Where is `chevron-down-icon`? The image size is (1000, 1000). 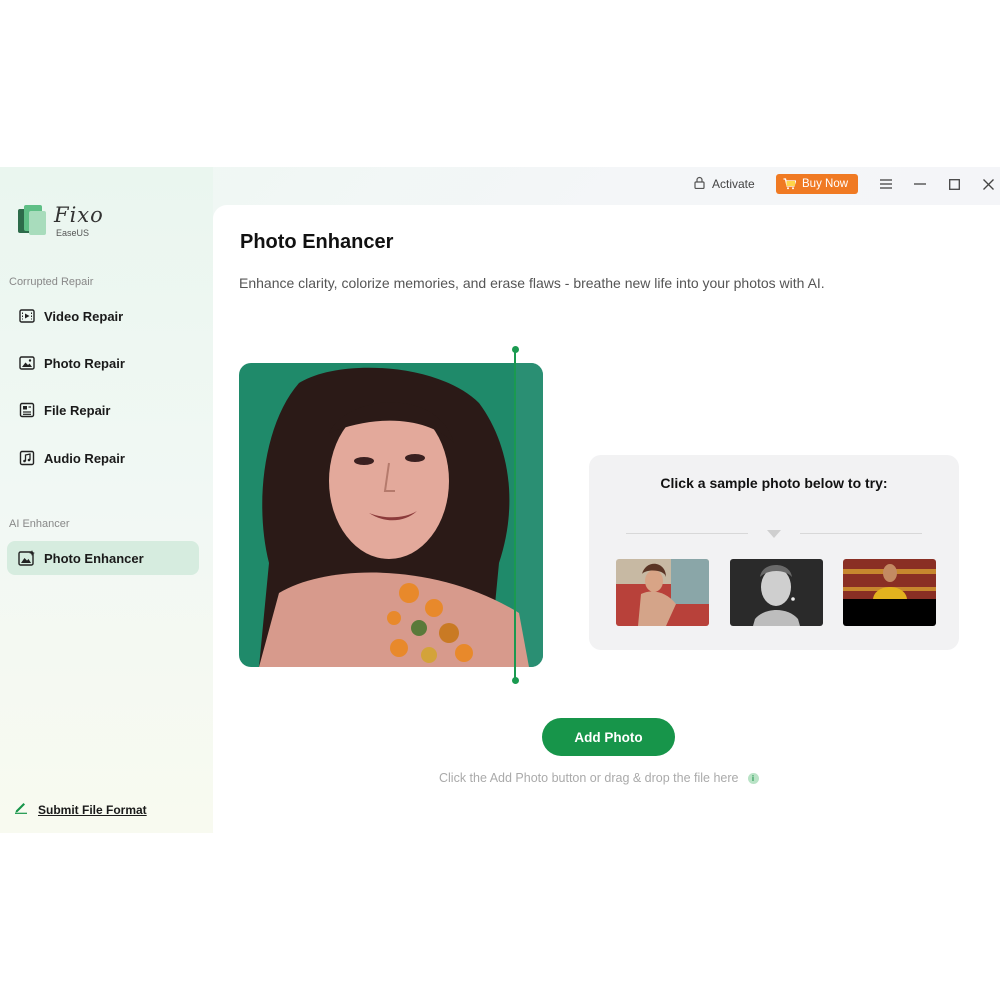 chevron-down-icon is located at coordinates (774, 534).